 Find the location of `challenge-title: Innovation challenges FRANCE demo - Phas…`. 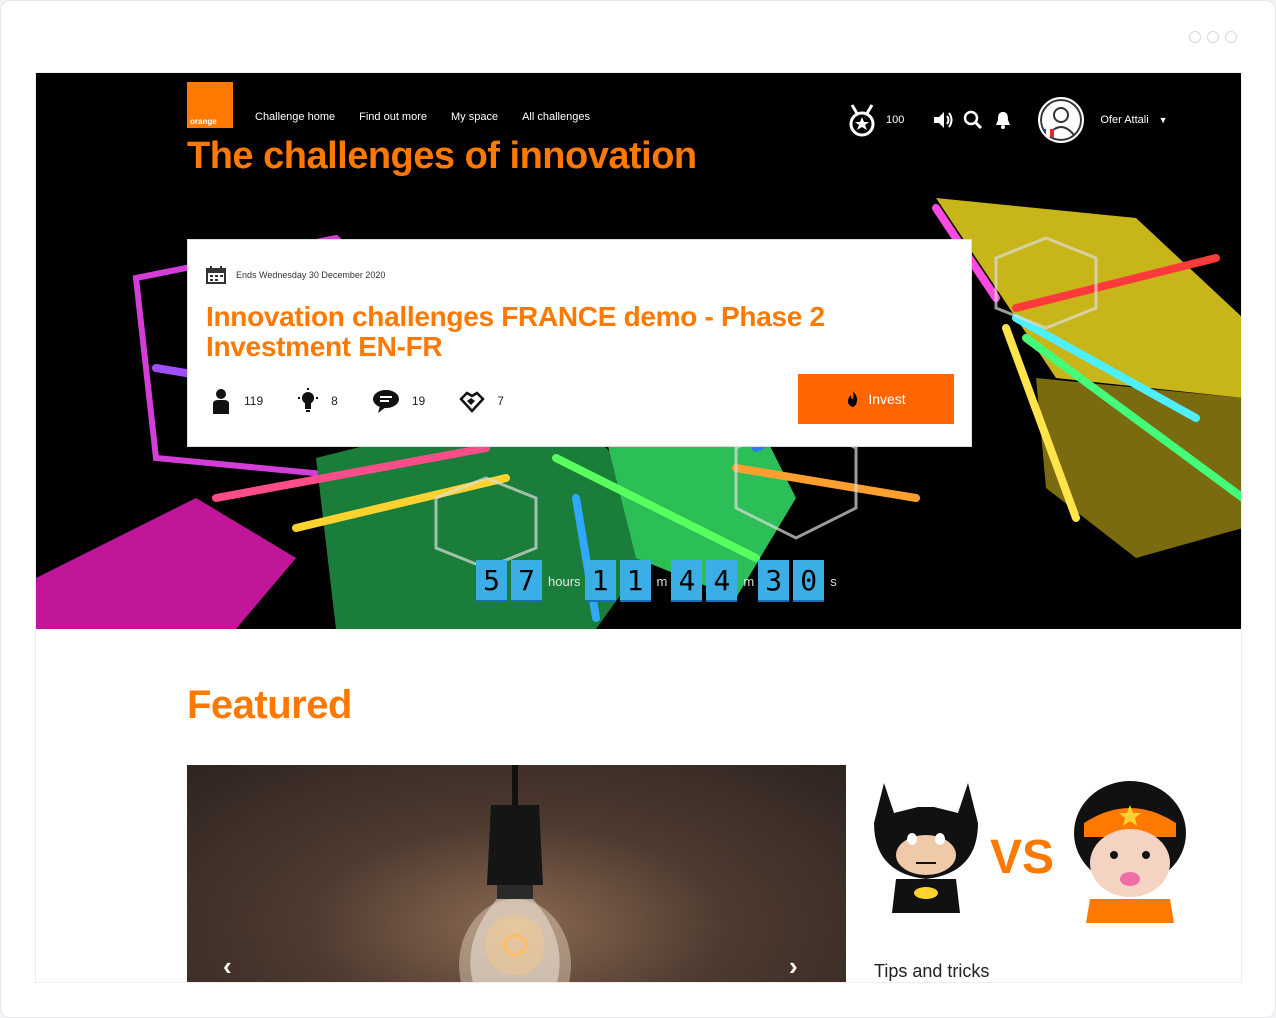

challenge-title: Innovation challenges FRANCE demo - Phas… is located at coordinates (546, 332).